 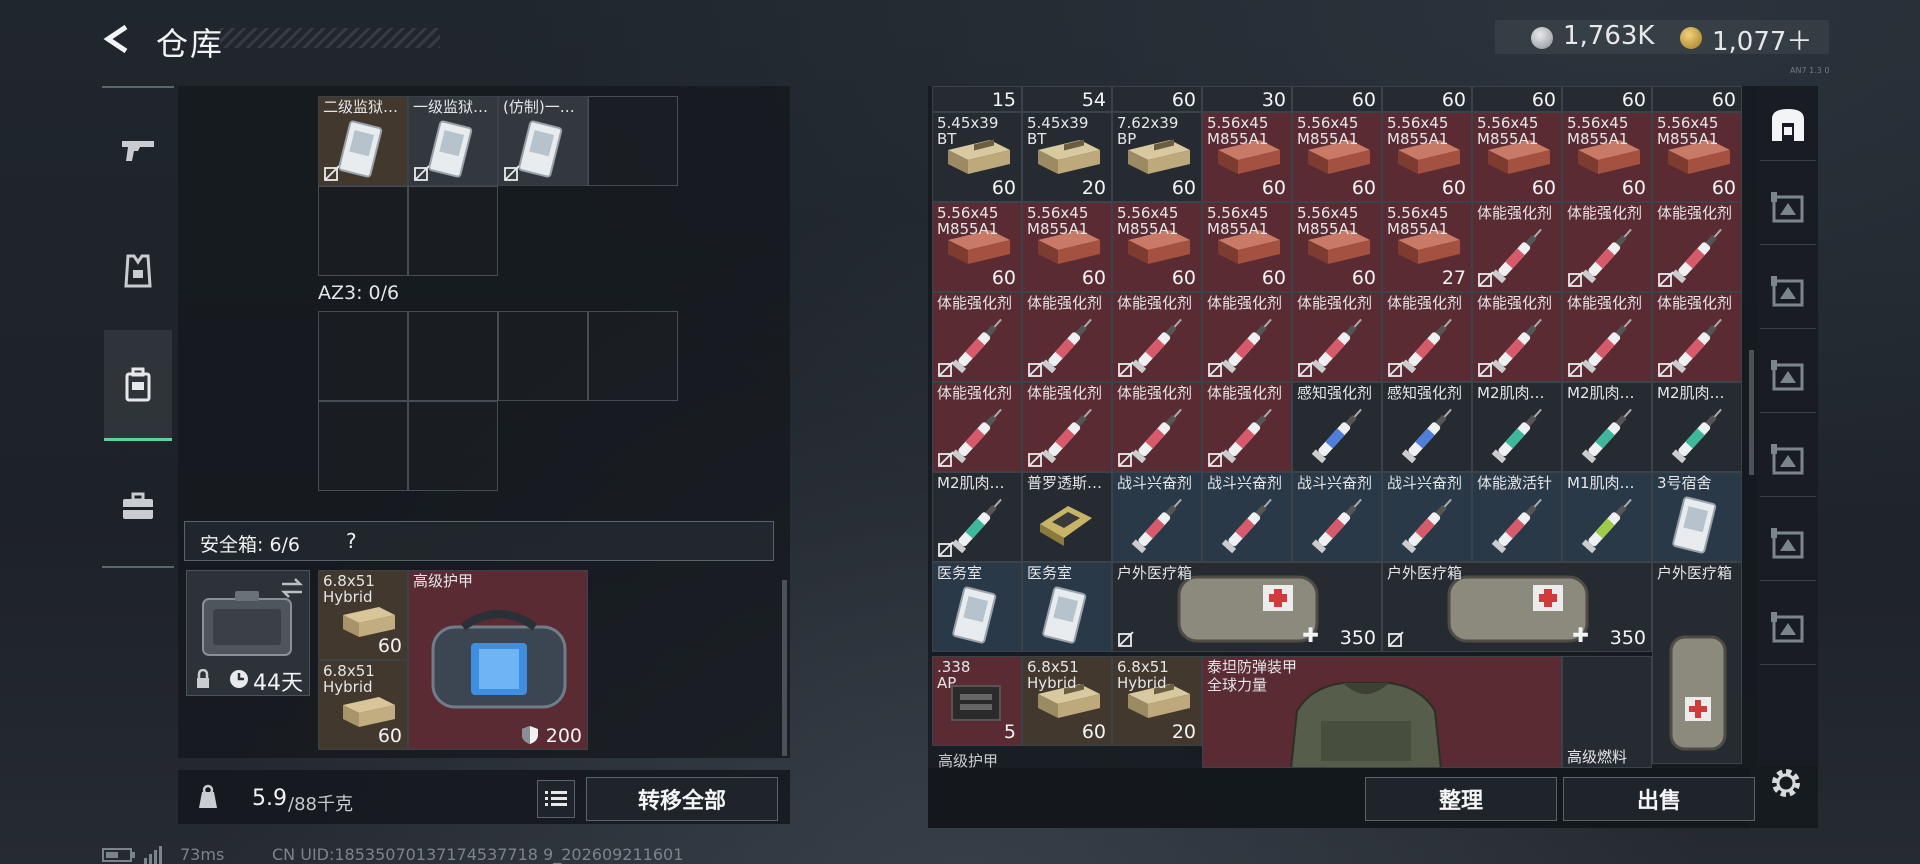 What do you see at coordinates (138, 506) in the screenshot?
I see `nav-briefcase-tab` at bounding box center [138, 506].